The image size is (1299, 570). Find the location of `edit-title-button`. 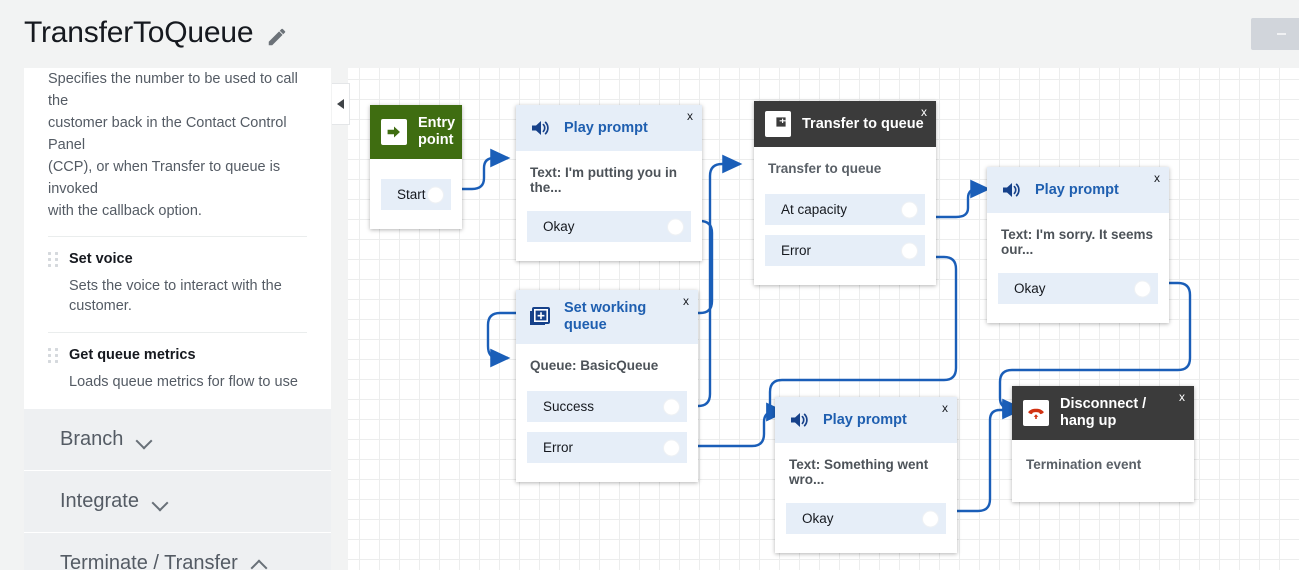

edit-title-button is located at coordinates (277, 37).